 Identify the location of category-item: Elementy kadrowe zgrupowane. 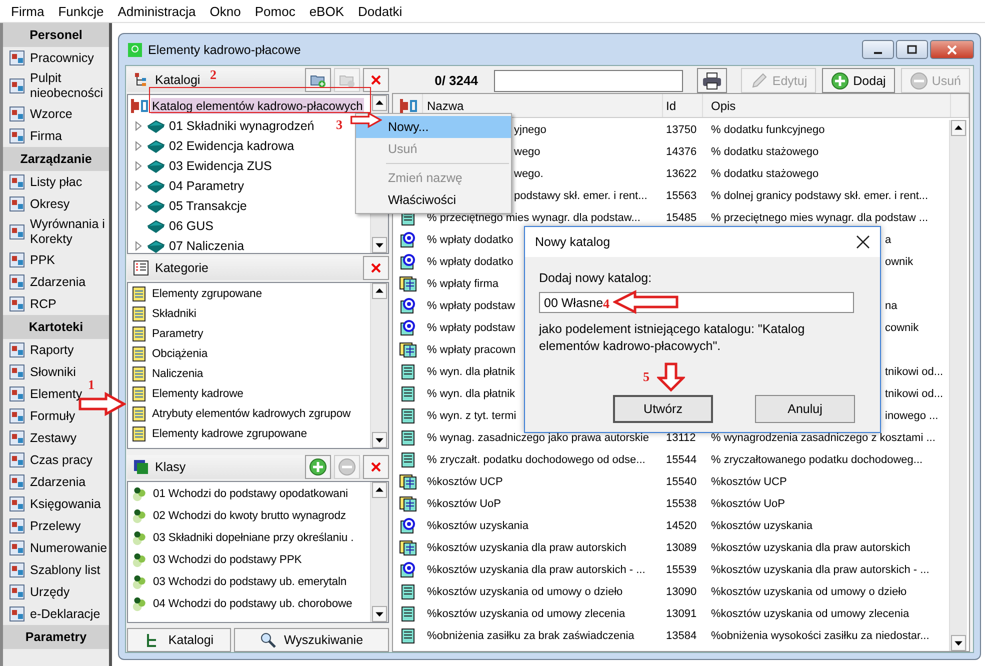
(229, 434).